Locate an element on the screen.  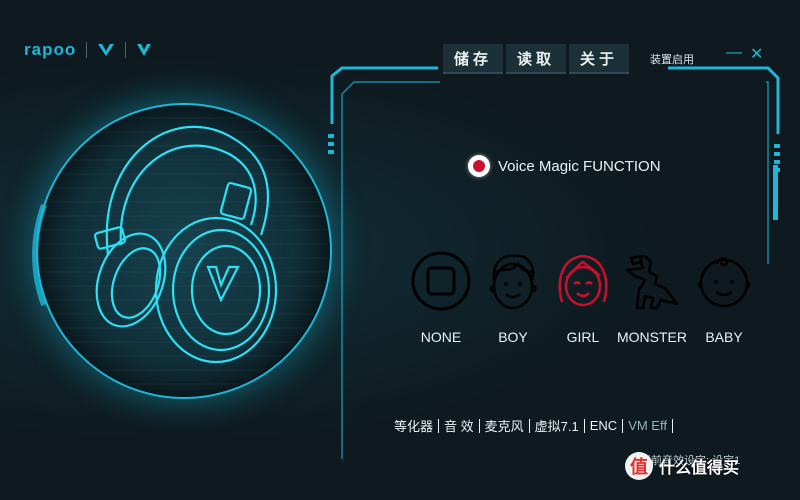
brand-logo: rapoo is located at coordinates (88, 50).